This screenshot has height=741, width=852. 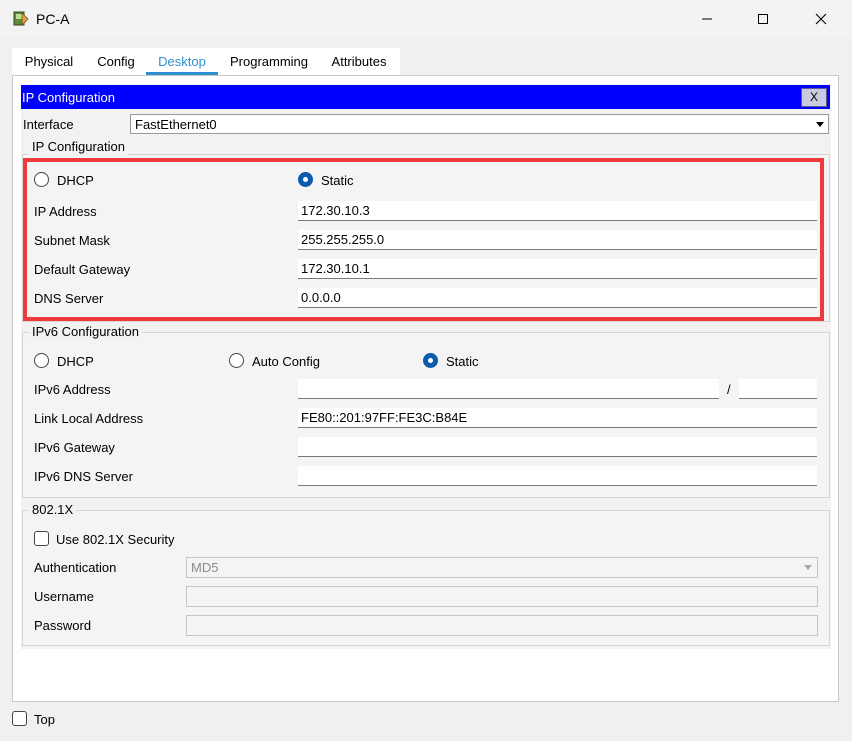 I want to click on interface-label: Interface, so click(x=48, y=124).